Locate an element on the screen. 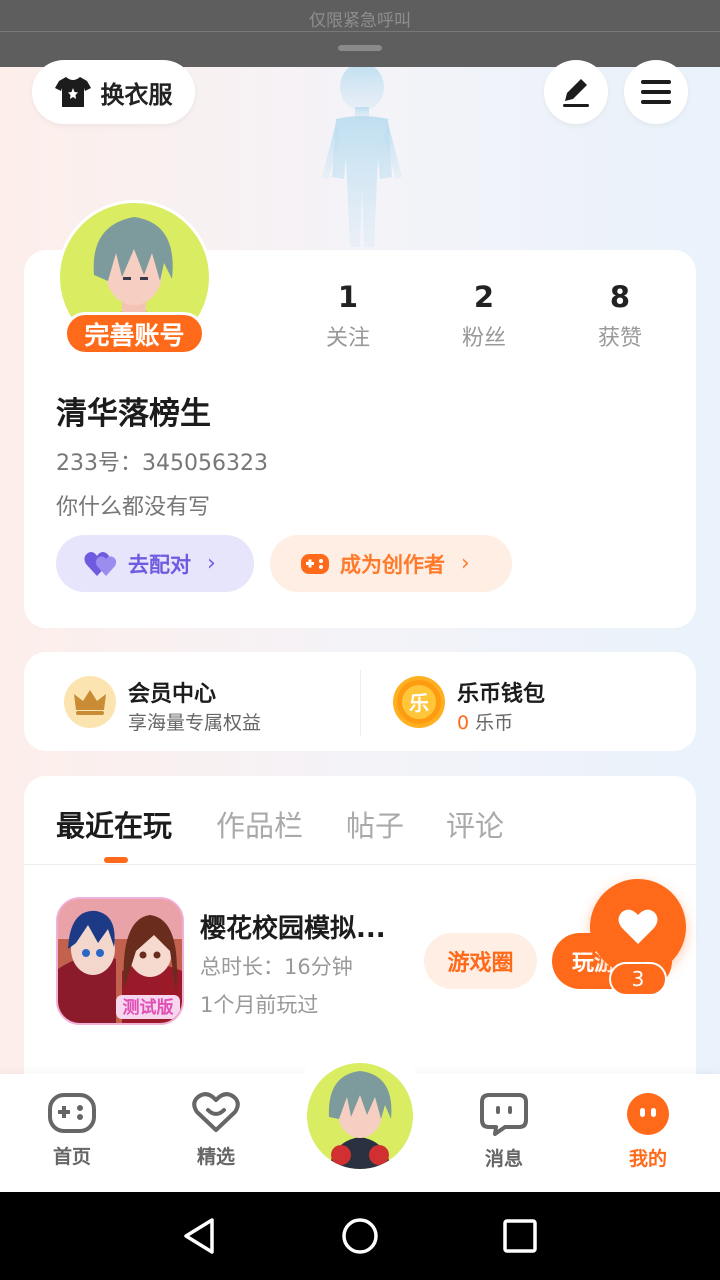  heart-outline-icon is located at coordinates (216, 1112).